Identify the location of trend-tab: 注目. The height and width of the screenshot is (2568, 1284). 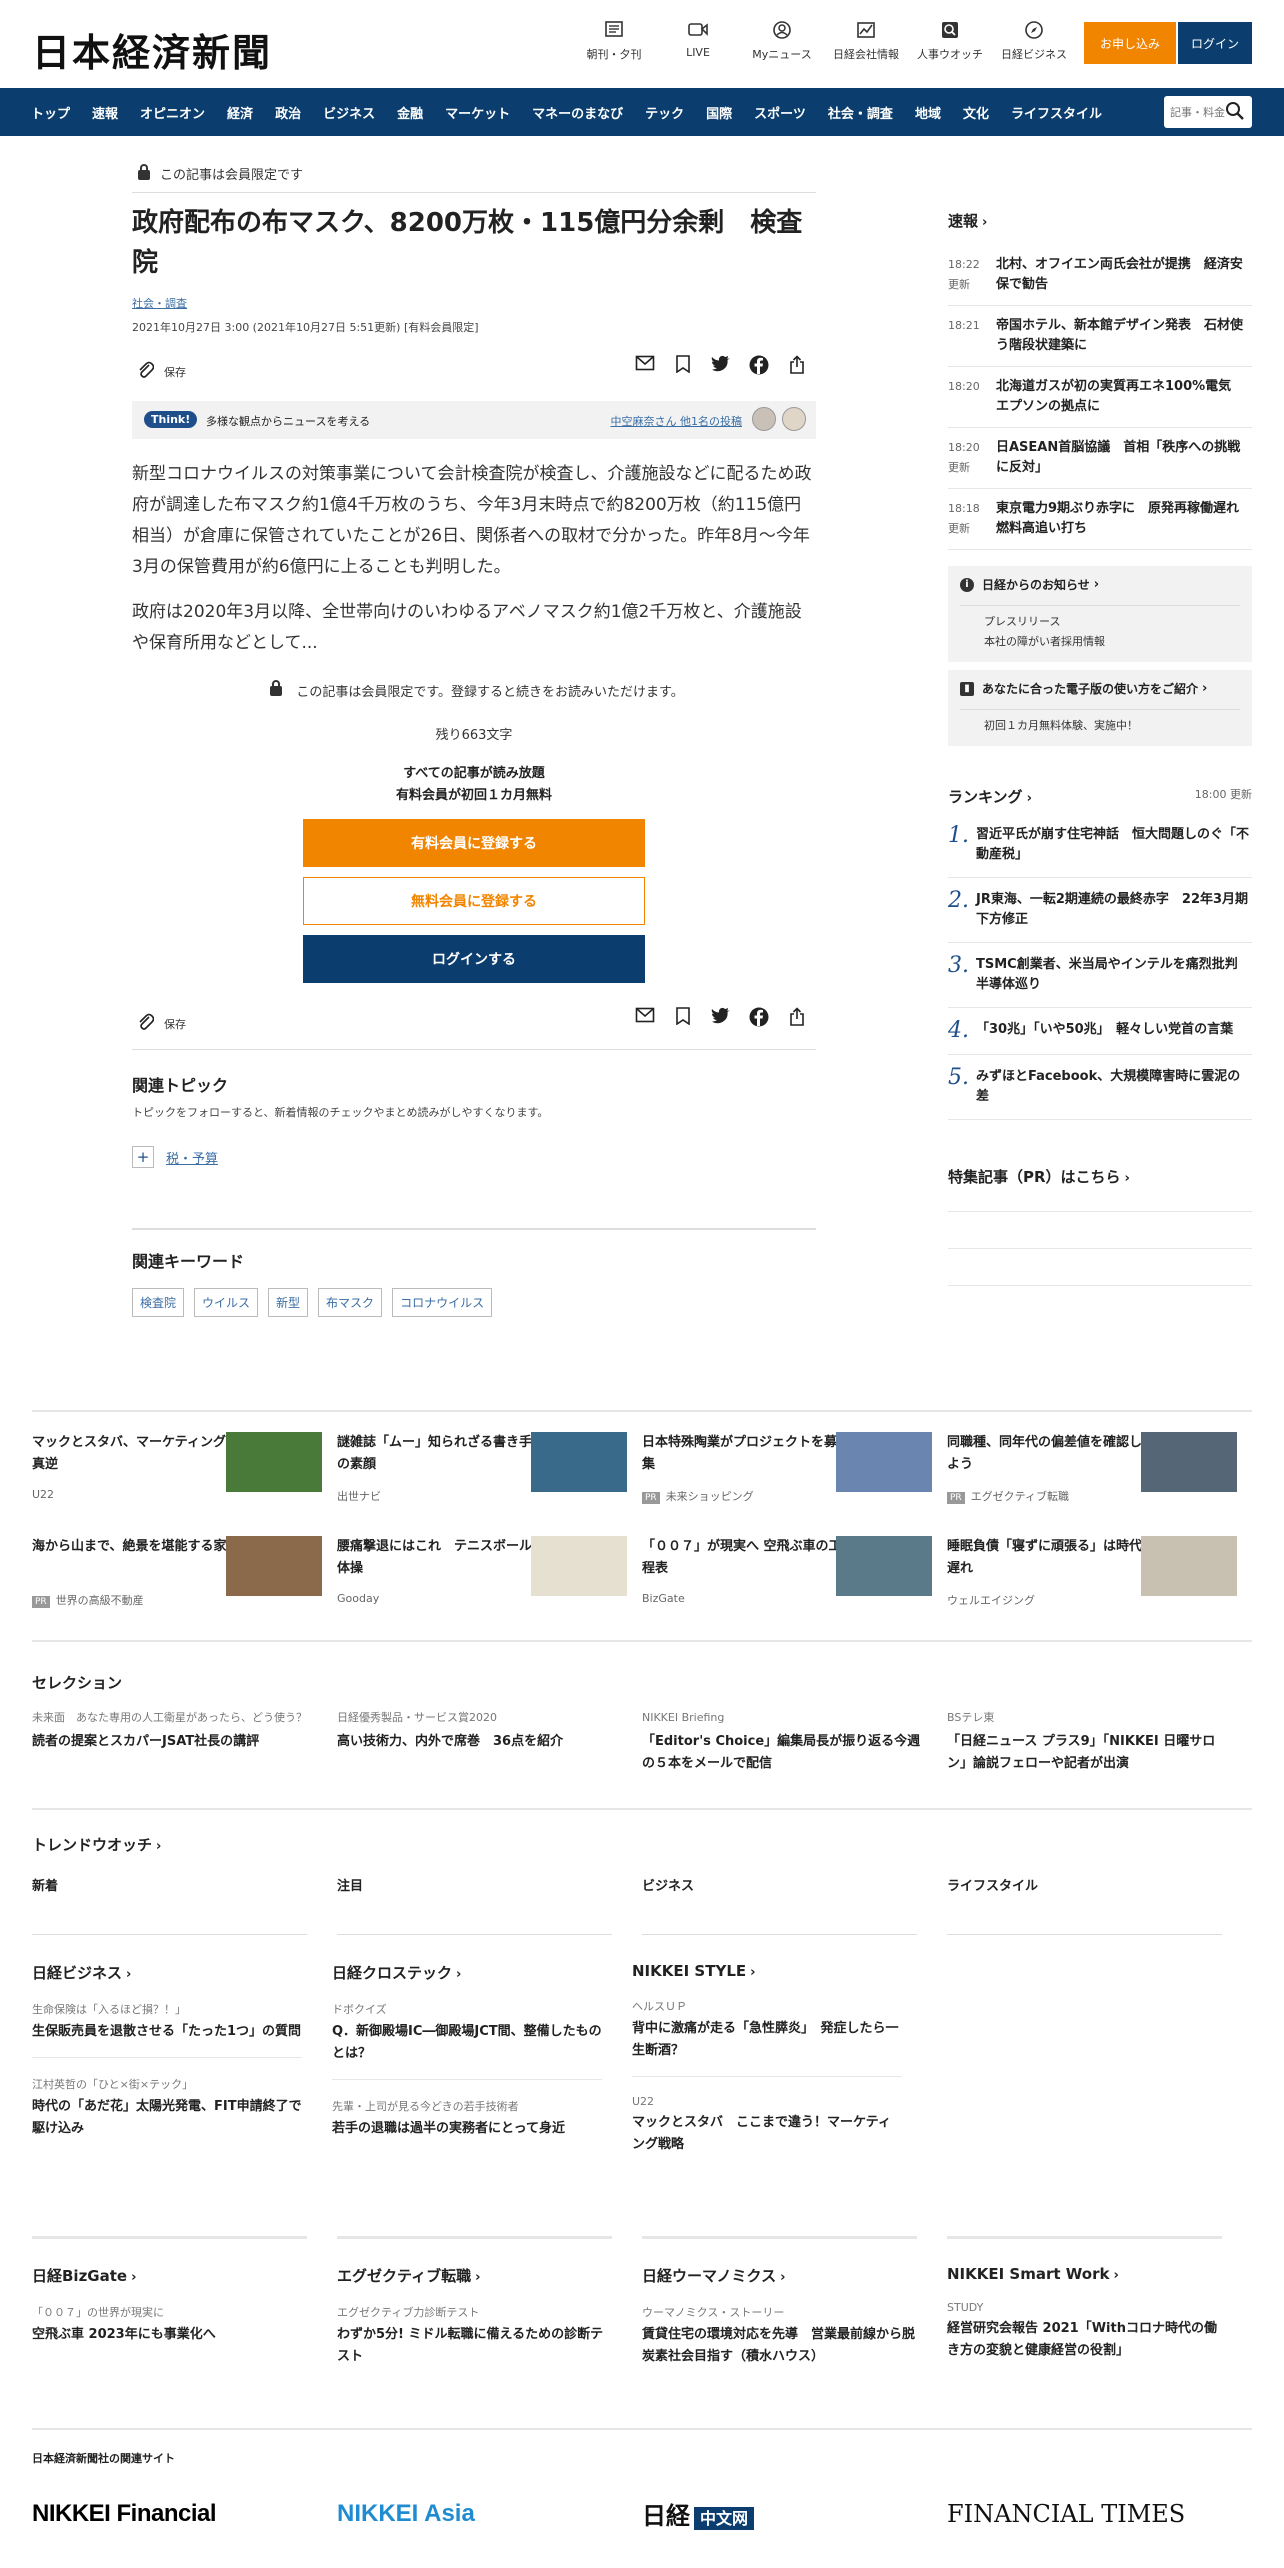
(489, 1884).